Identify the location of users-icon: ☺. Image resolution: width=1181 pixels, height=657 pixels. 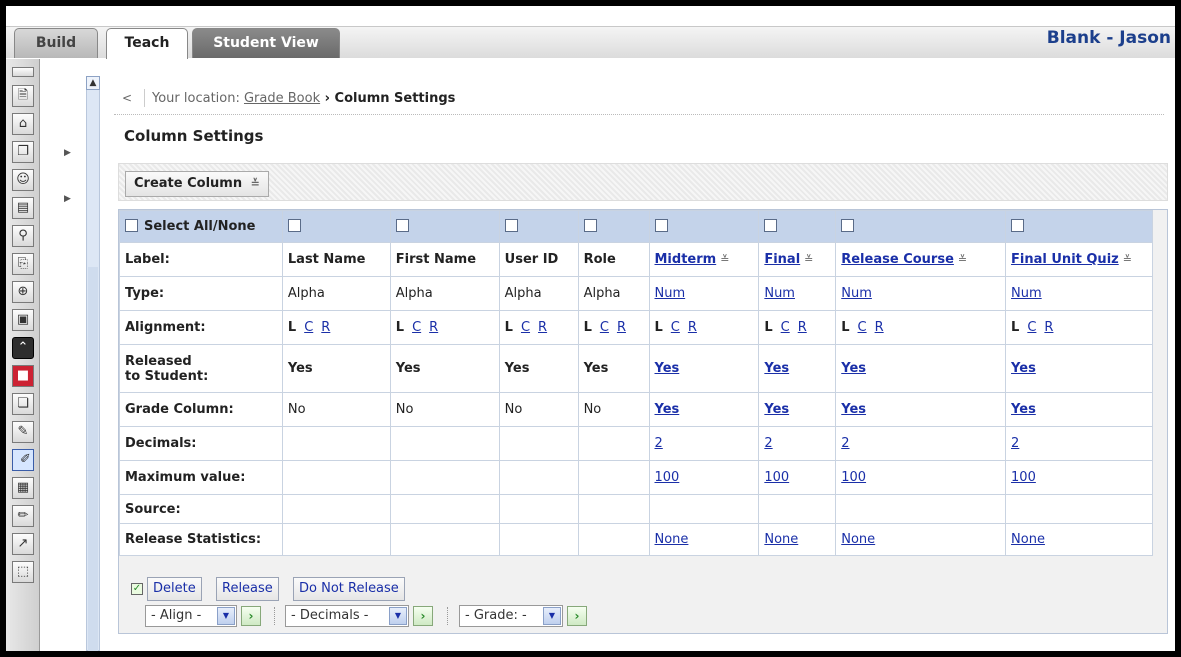
(23, 180).